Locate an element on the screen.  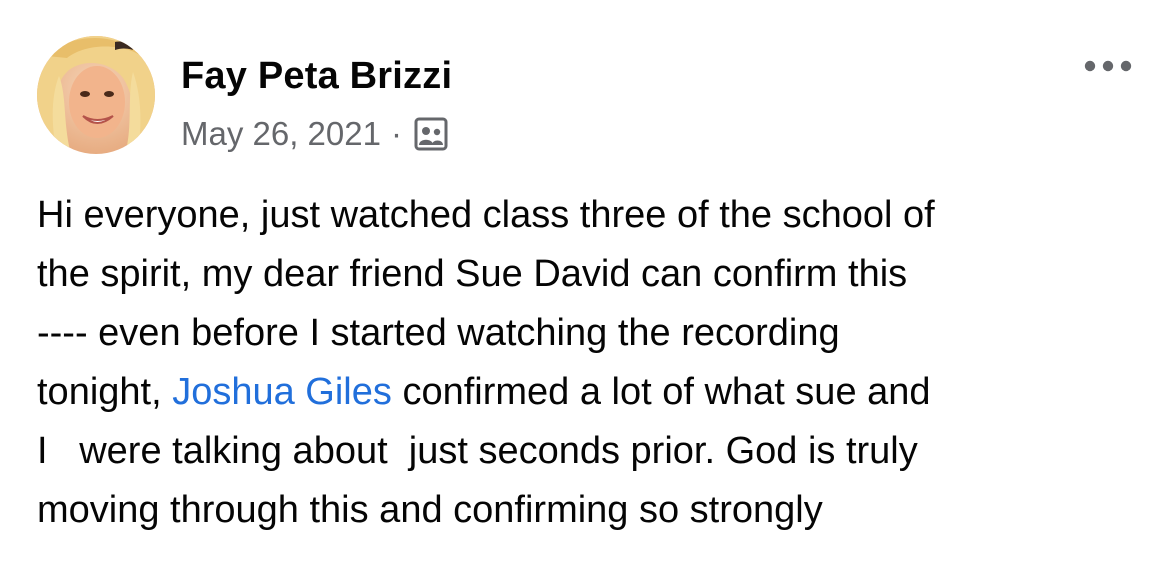
post-date: May 26, 2021 is located at coordinates (281, 134).